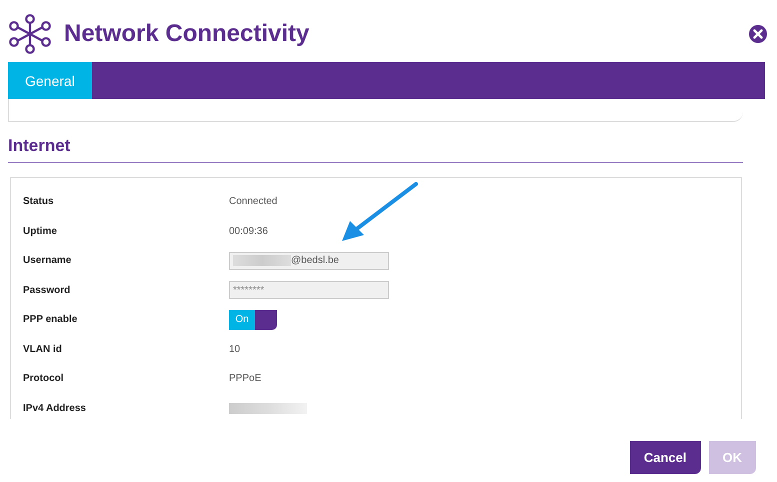  What do you see at coordinates (39, 202) in the screenshot?
I see `field-label: Status` at bounding box center [39, 202].